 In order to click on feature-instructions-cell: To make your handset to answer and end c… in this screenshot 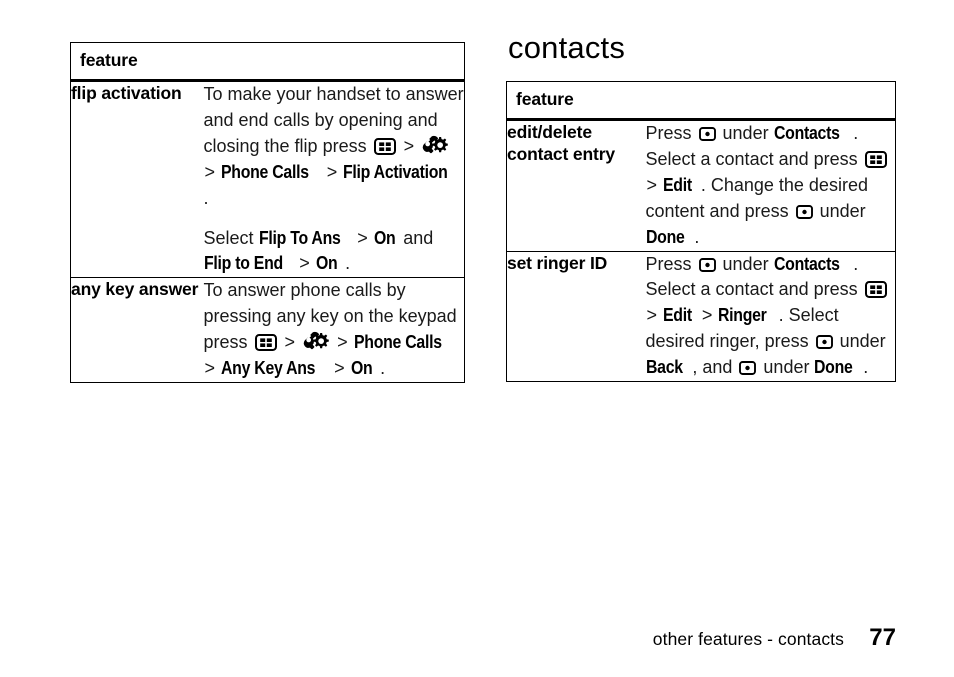, I will do `click(334, 179)`.